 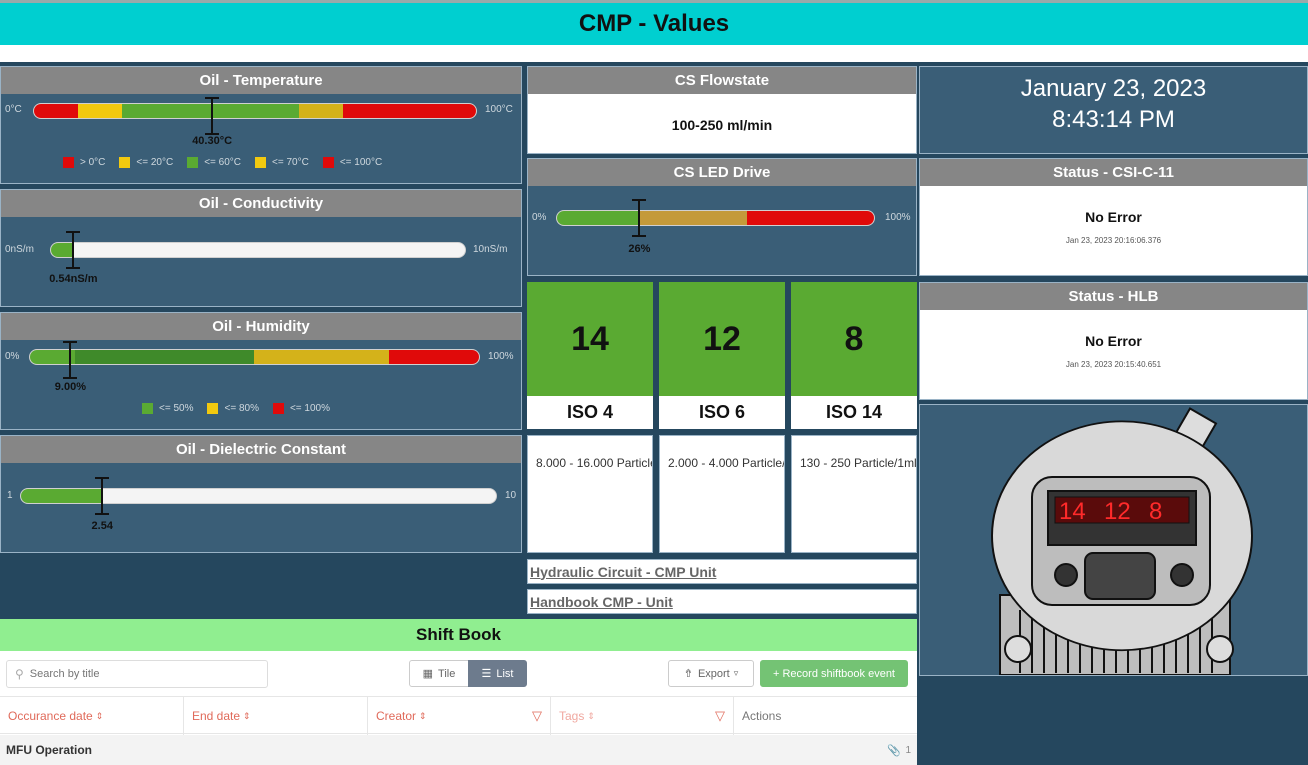 What do you see at coordinates (722, 494) in the screenshot?
I see `iso-6-description: 2.000 - 4.000 Particle/1ml` at bounding box center [722, 494].